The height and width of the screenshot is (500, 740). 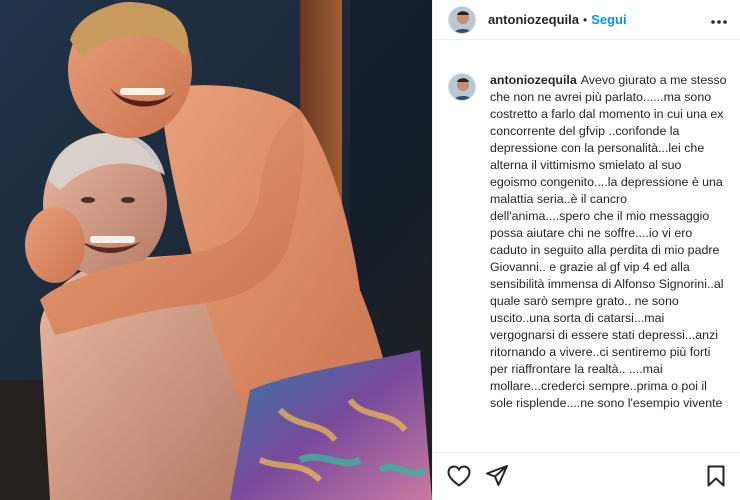 What do you see at coordinates (608, 19) in the screenshot?
I see `follow-button: Segui` at bounding box center [608, 19].